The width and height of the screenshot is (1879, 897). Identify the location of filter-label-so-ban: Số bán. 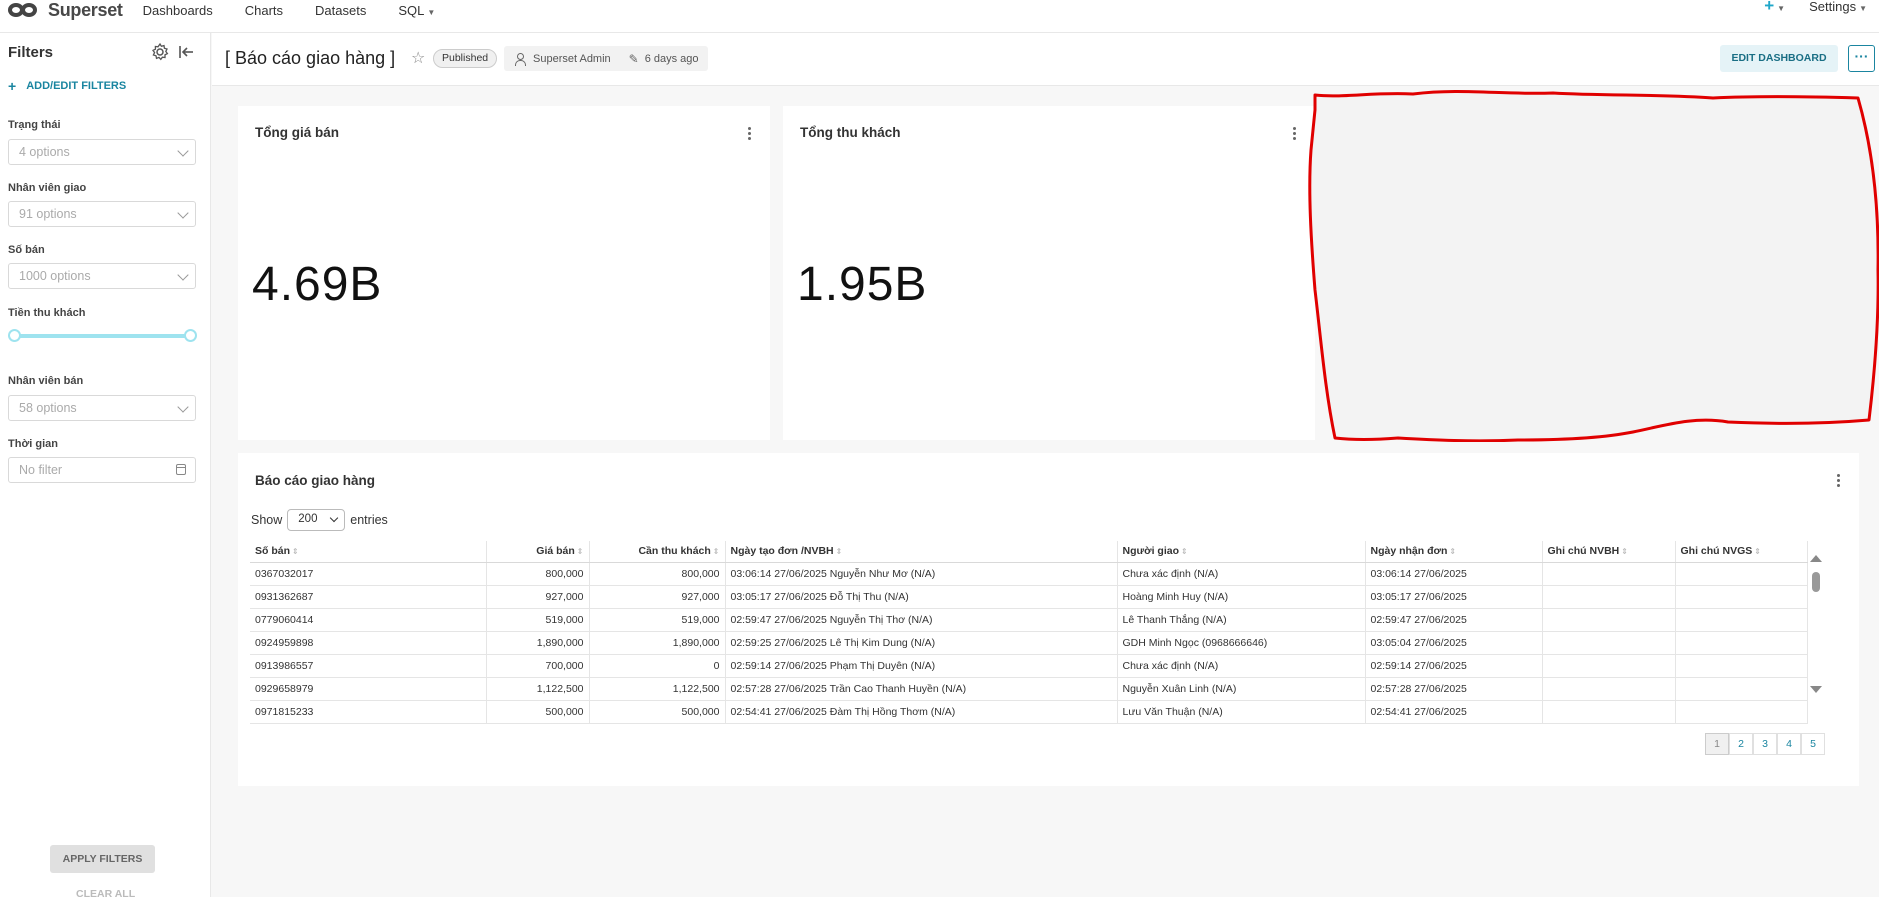
(26, 250).